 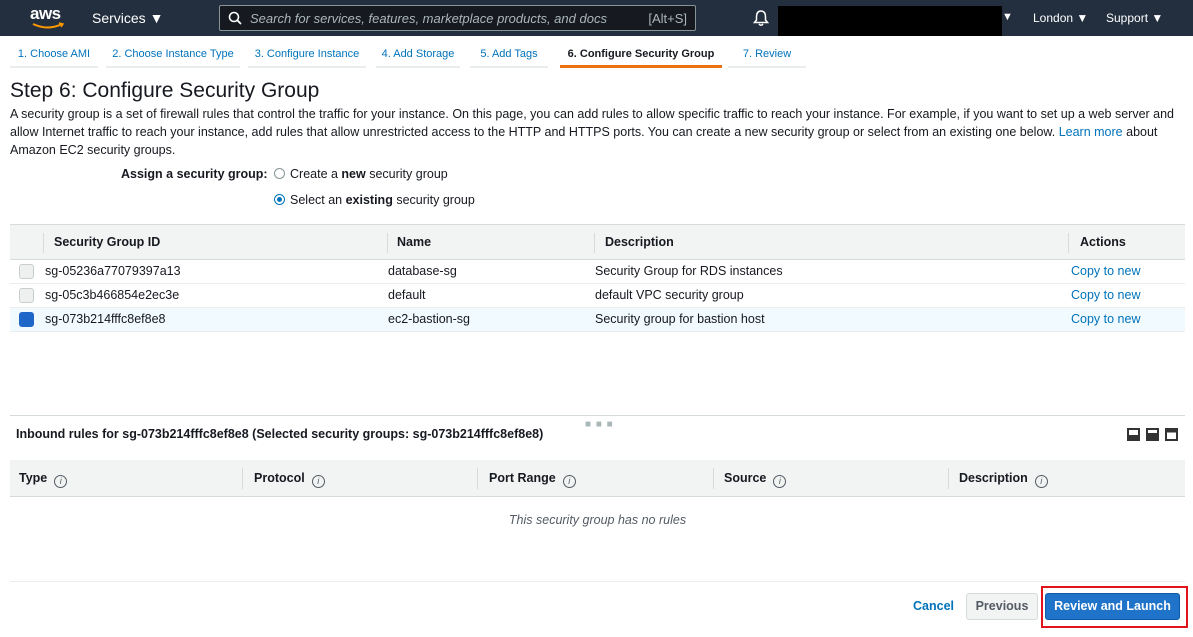 I want to click on radio-label: Select an existing security group, so click(x=382, y=200).